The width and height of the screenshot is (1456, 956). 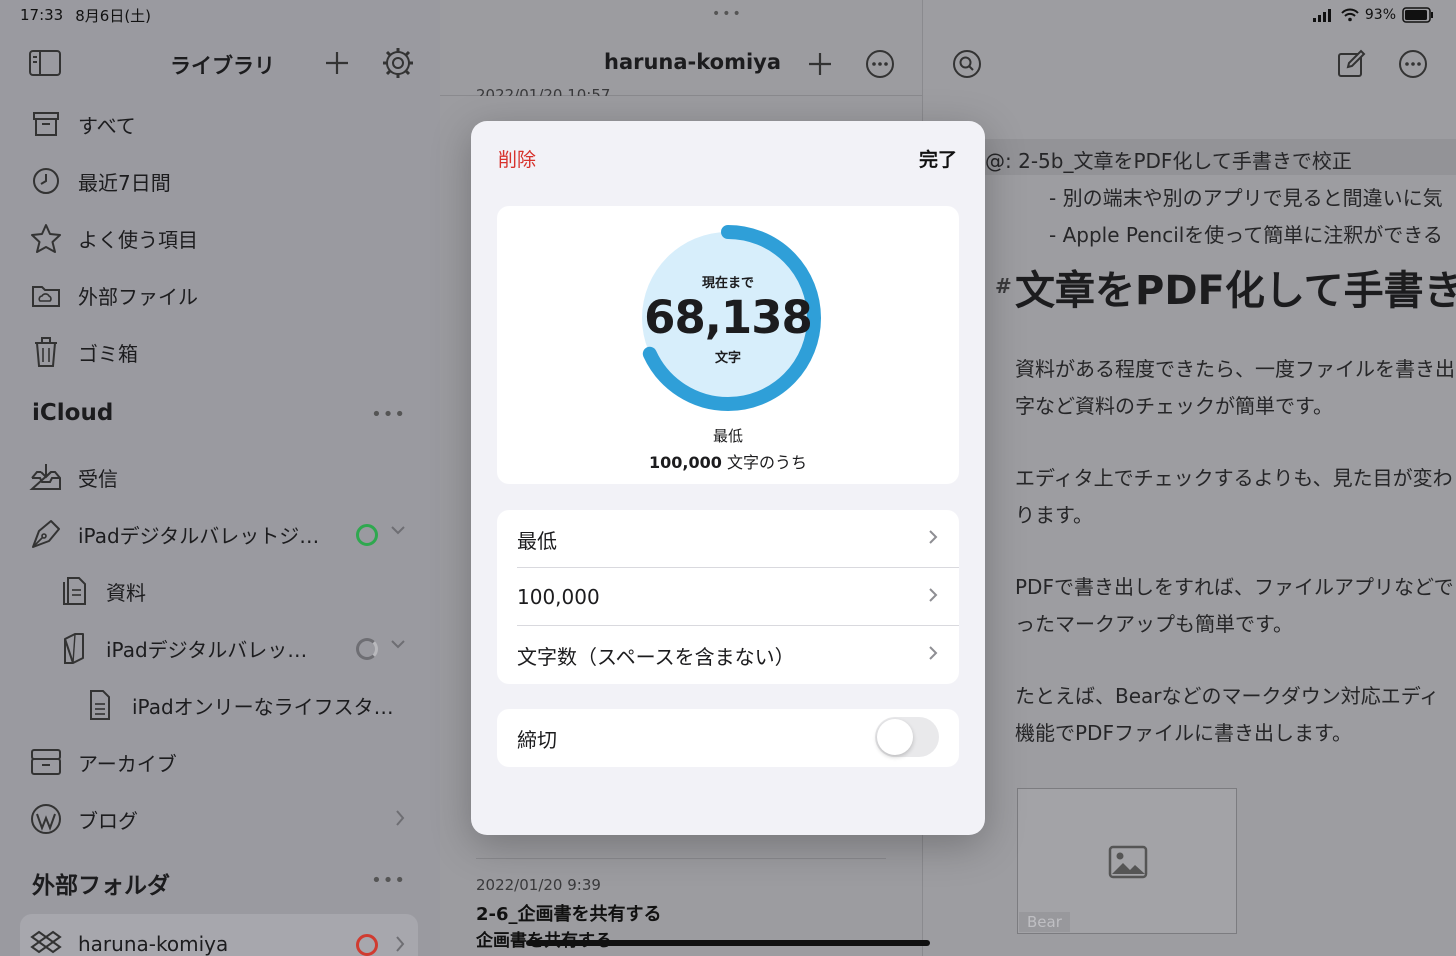 I want to click on sync-status-red-icon, so click(x=367, y=945).